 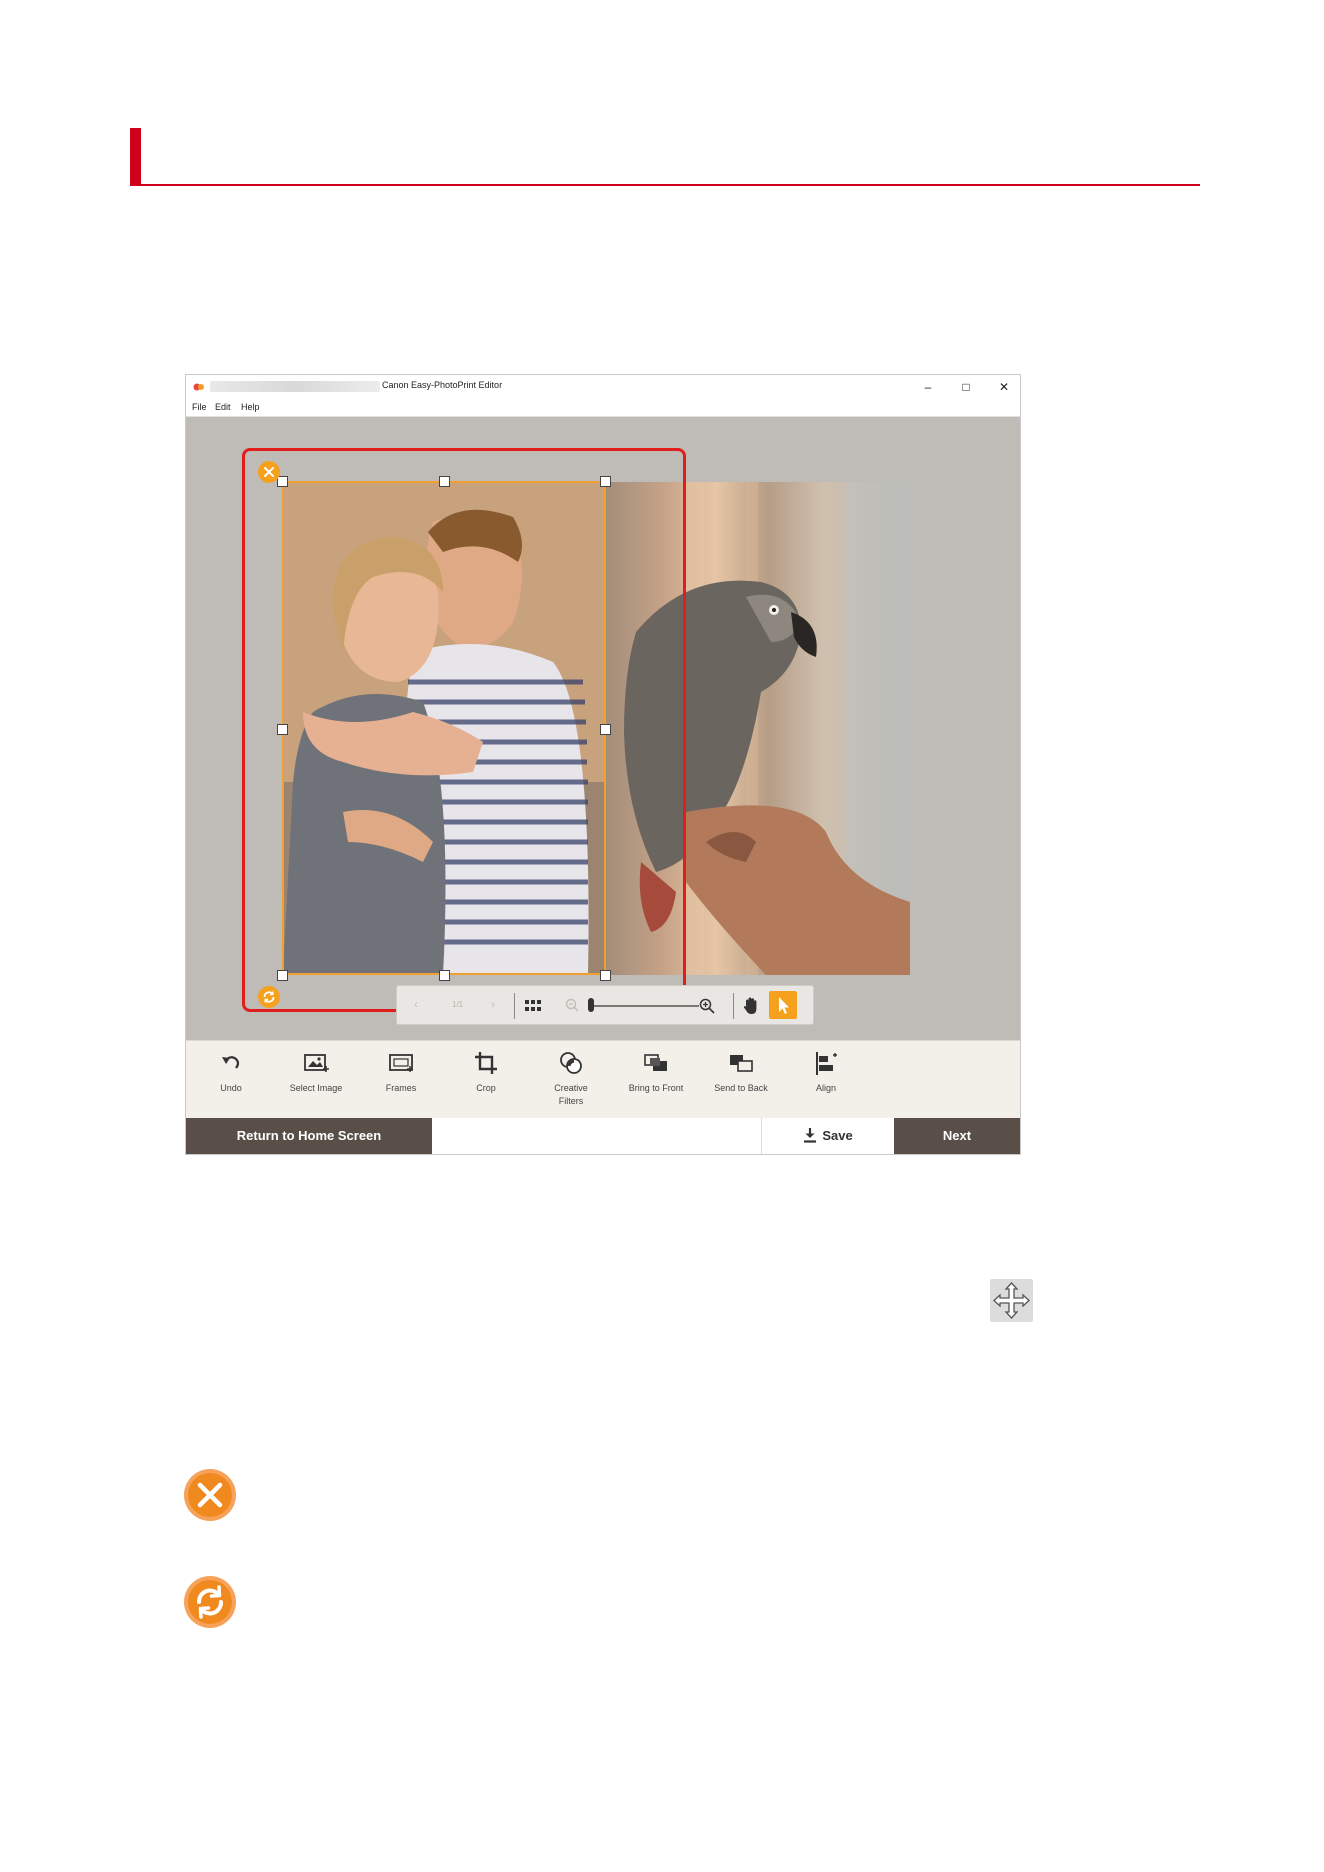 What do you see at coordinates (603, 387) in the screenshot?
I see `title-bar: Canon Easy-PhotoPrint Editor – □ ✕` at bounding box center [603, 387].